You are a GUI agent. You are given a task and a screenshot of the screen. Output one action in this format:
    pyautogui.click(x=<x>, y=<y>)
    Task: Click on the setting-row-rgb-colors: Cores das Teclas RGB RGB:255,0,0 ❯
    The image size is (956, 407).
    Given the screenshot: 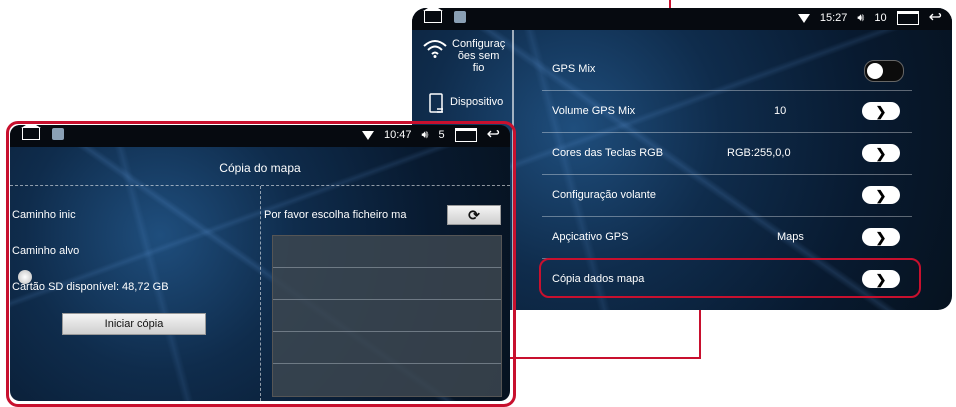 What is the action you would take?
    pyautogui.click(x=727, y=154)
    